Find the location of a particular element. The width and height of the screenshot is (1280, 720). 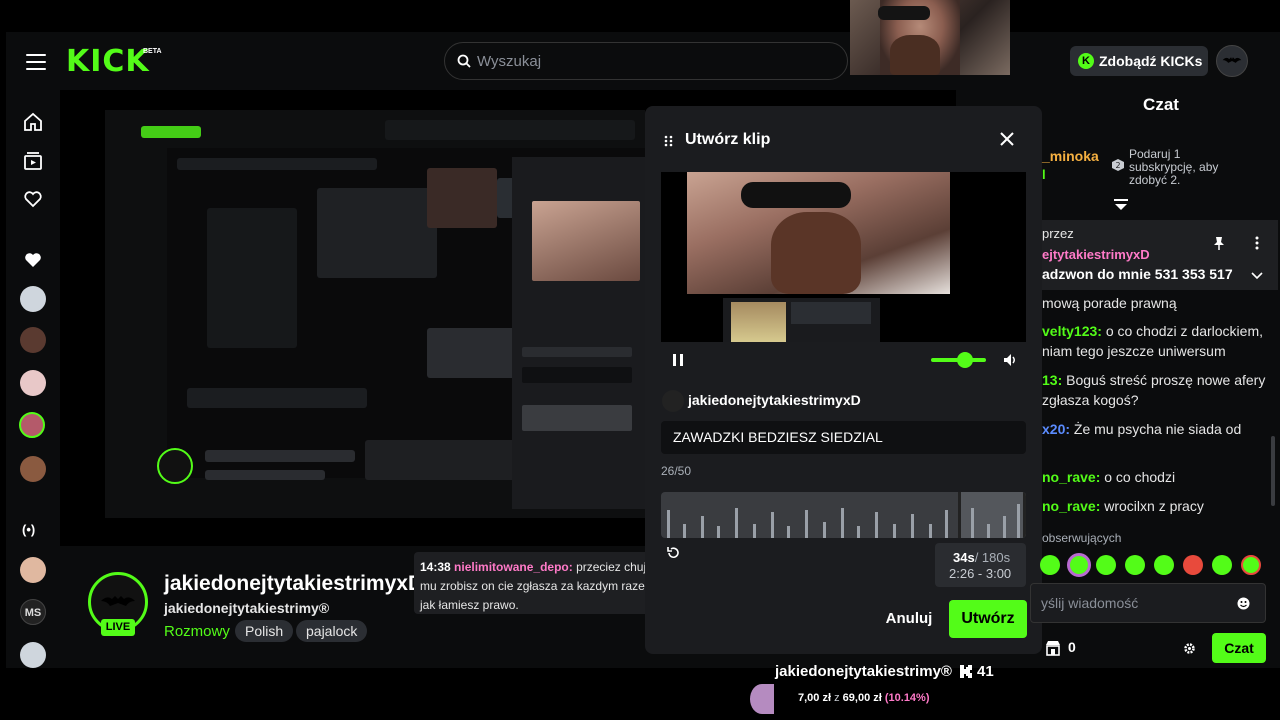

close-icon is located at coordinates (1007, 139).